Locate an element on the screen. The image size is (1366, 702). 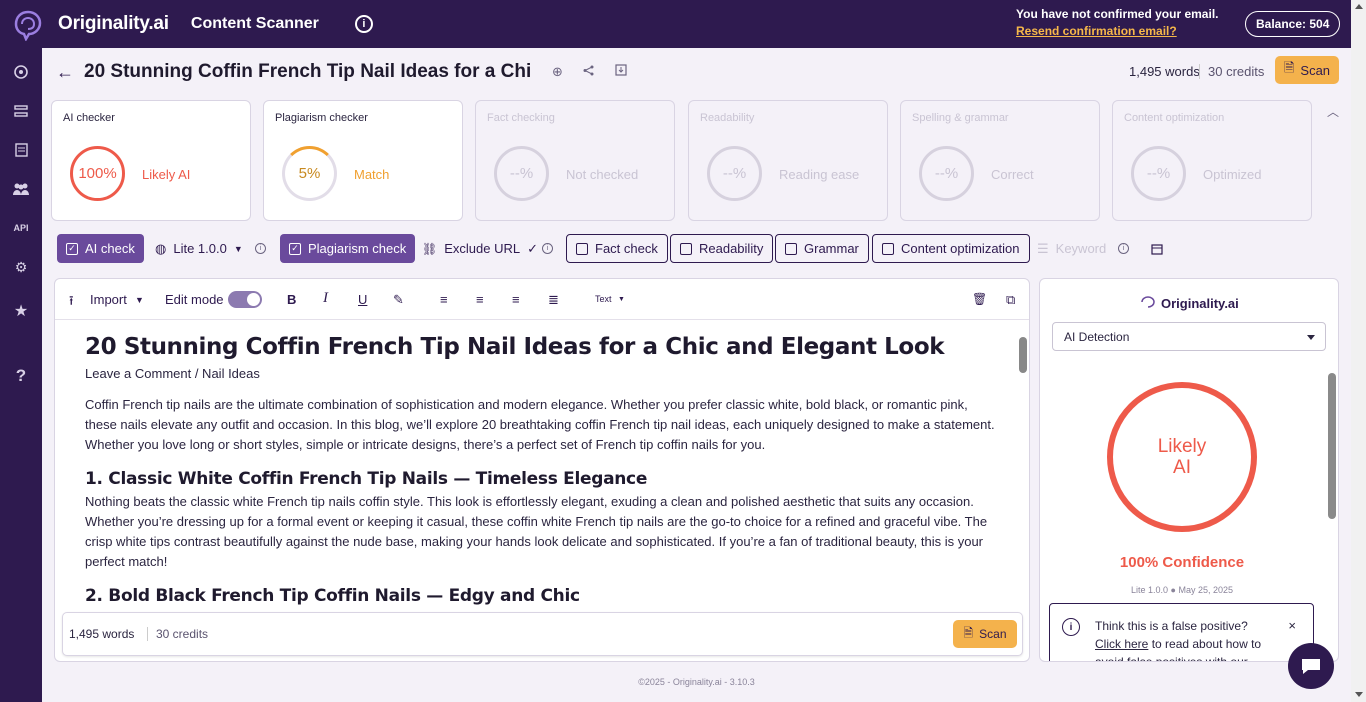
footer-scan-button: 🗎 Scan is located at coordinates (985, 634).